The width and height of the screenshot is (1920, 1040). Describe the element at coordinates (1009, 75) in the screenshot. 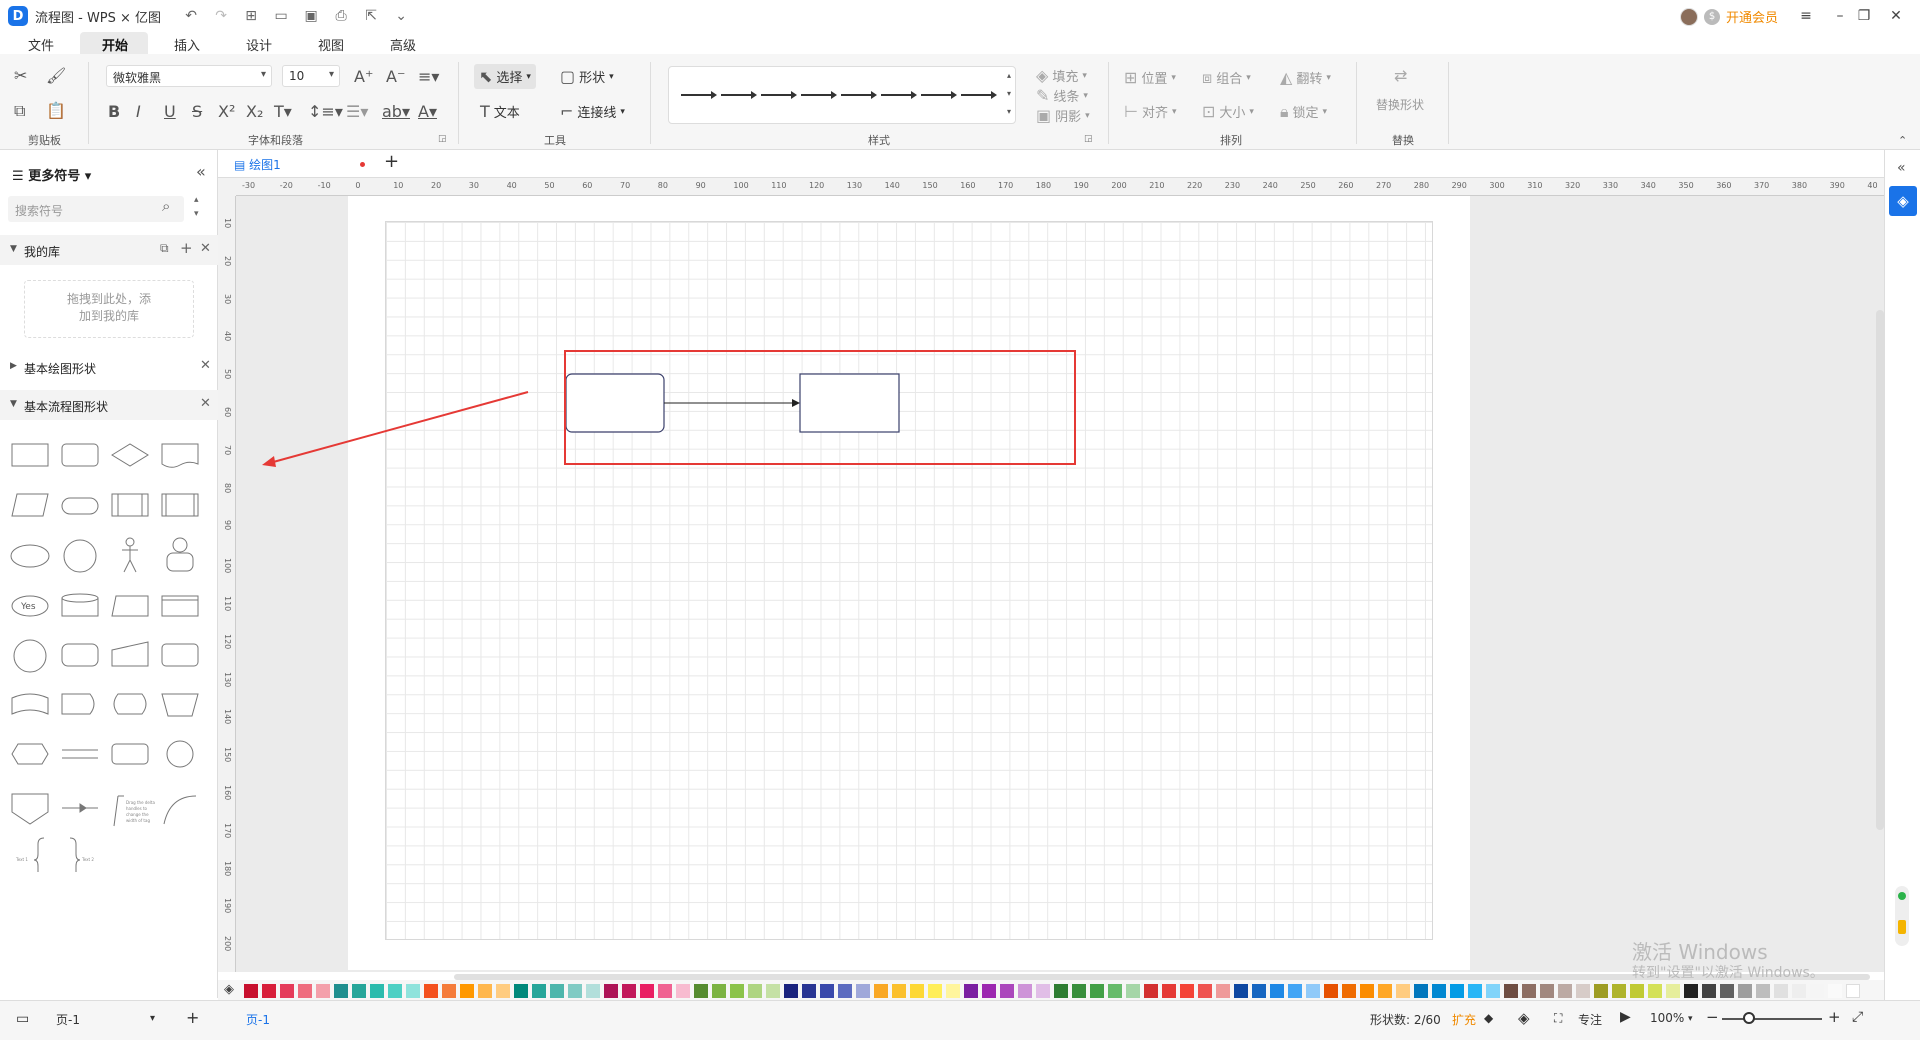

I see `gallery-up-icon: ▴` at that location.